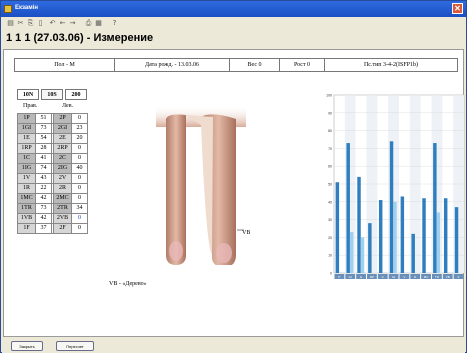 The height and width of the screenshot is (353, 467). I want to click on right-arrow-icon: →, so click(72, 23).